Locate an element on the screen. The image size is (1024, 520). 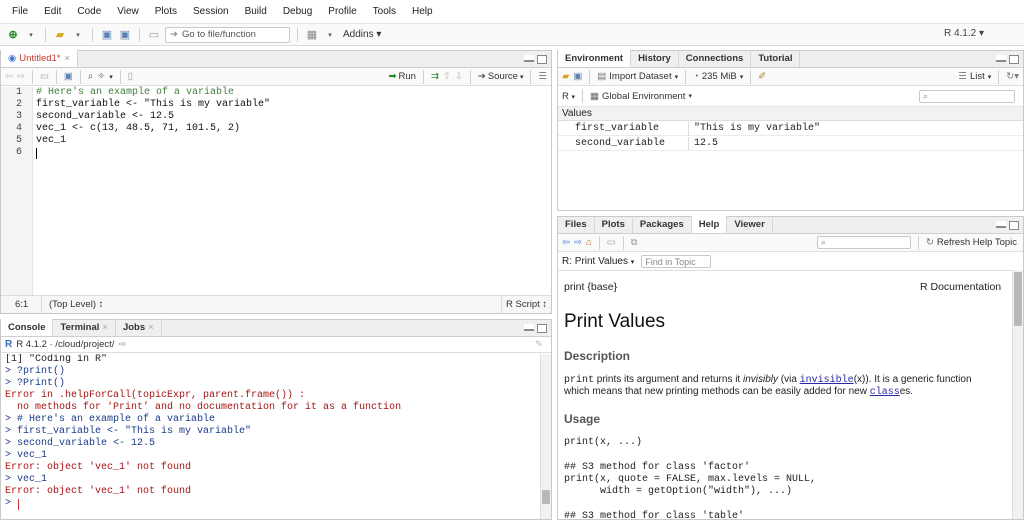
invisible-link: invisible is located at coordinates (827, 380).